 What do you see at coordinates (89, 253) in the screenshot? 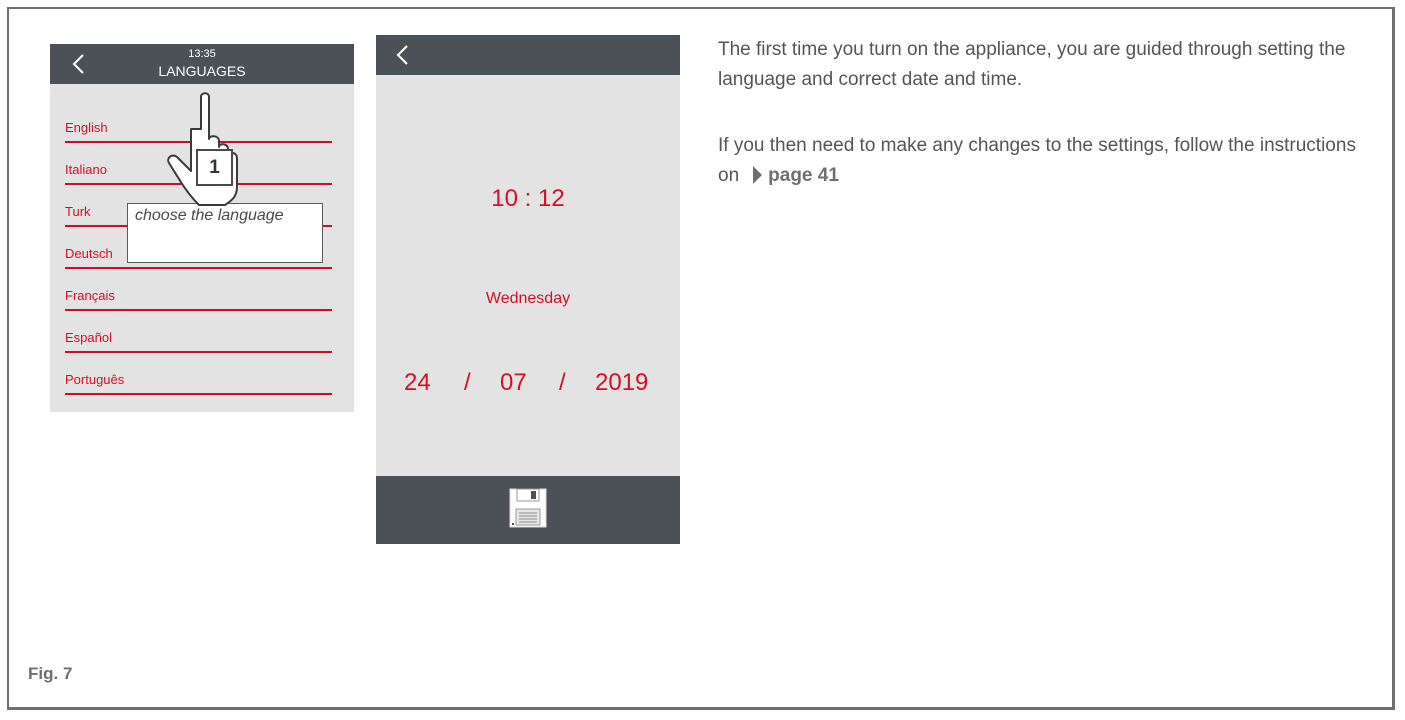
I see `language-label: Deutsch` at bounding box center [89, 253].